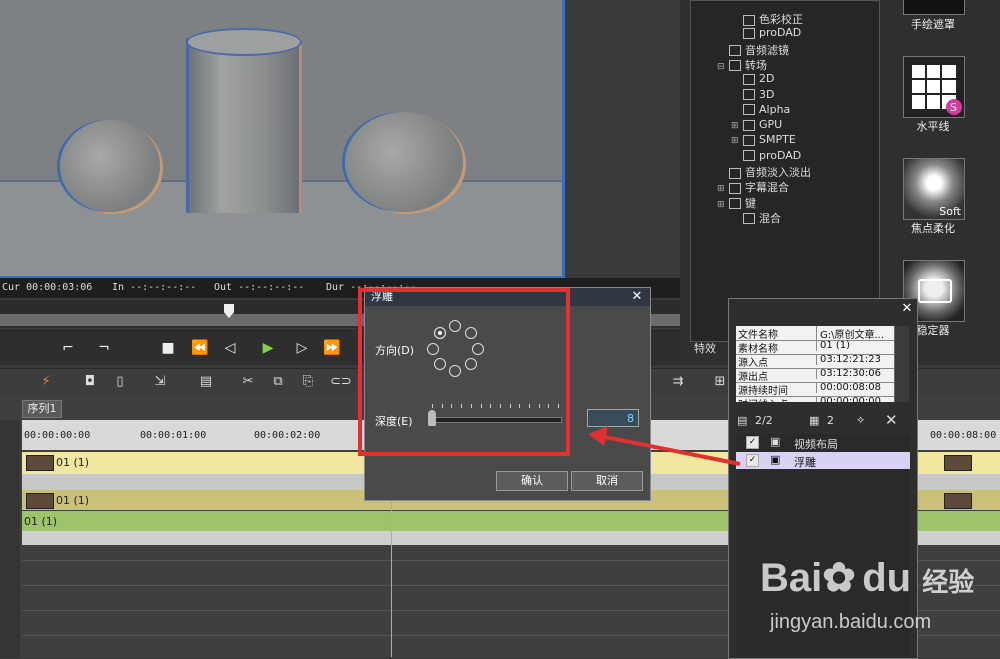 Image resolution: width=1000 pixels, height=659 pixels. What do you see at coordinates (302, 348) in the screenshot?
I see `step-forward-icon: ▷` at bounding box center [302, 348].